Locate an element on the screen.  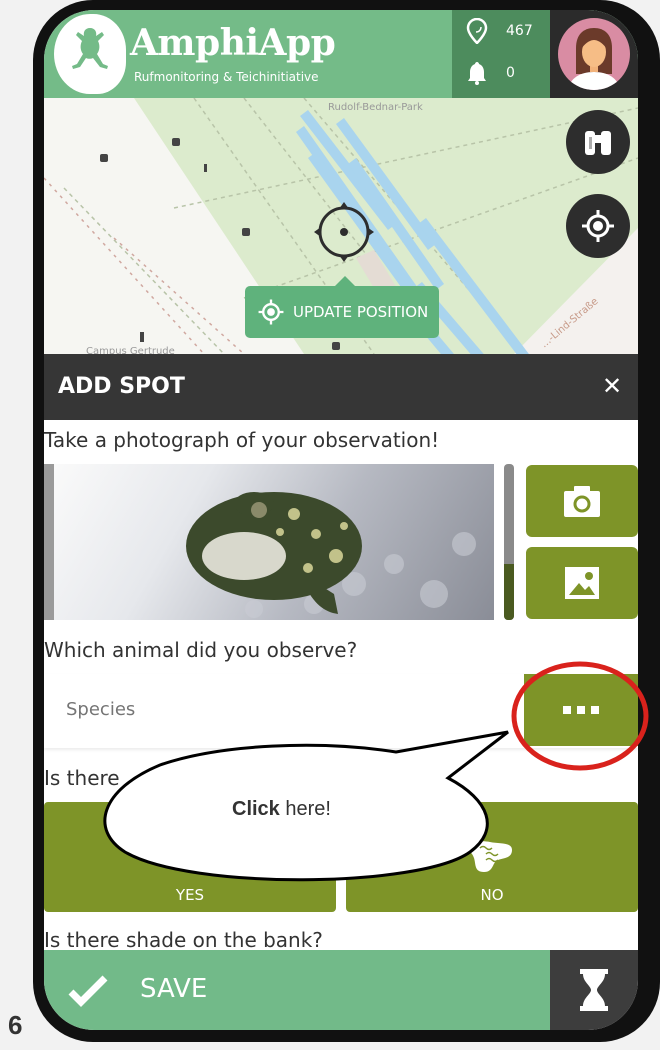
toad-photo is located at coordinates (331, 555).